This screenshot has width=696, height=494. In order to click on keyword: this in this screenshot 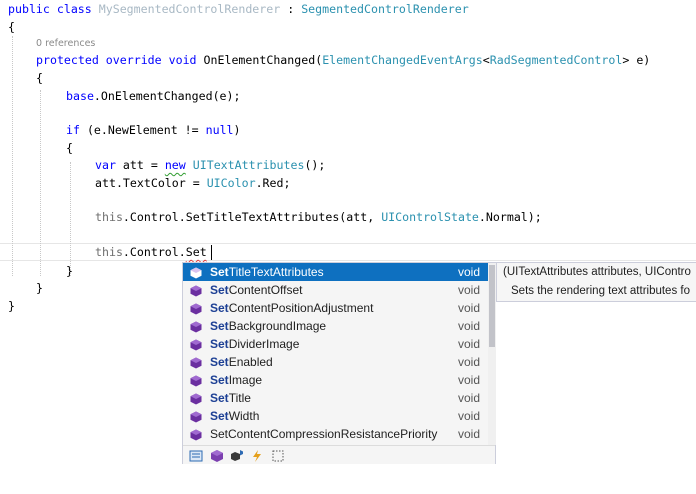, I will do `click(109, 217)`.